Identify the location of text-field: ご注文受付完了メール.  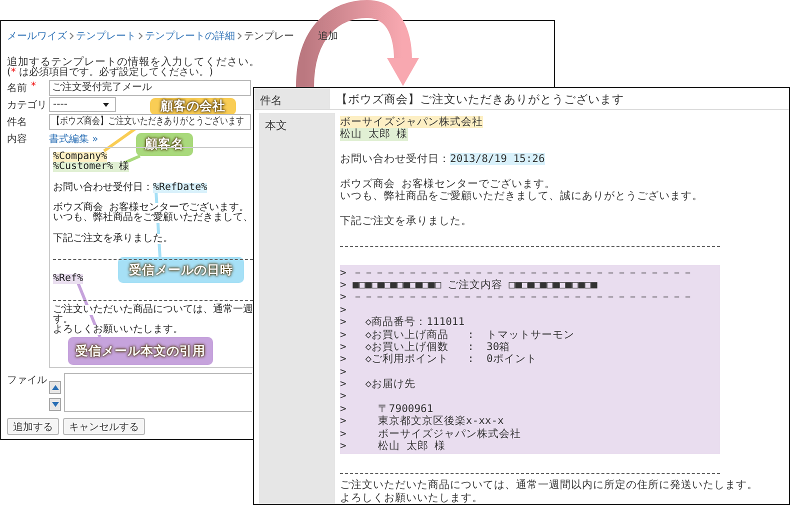
(150, 88).